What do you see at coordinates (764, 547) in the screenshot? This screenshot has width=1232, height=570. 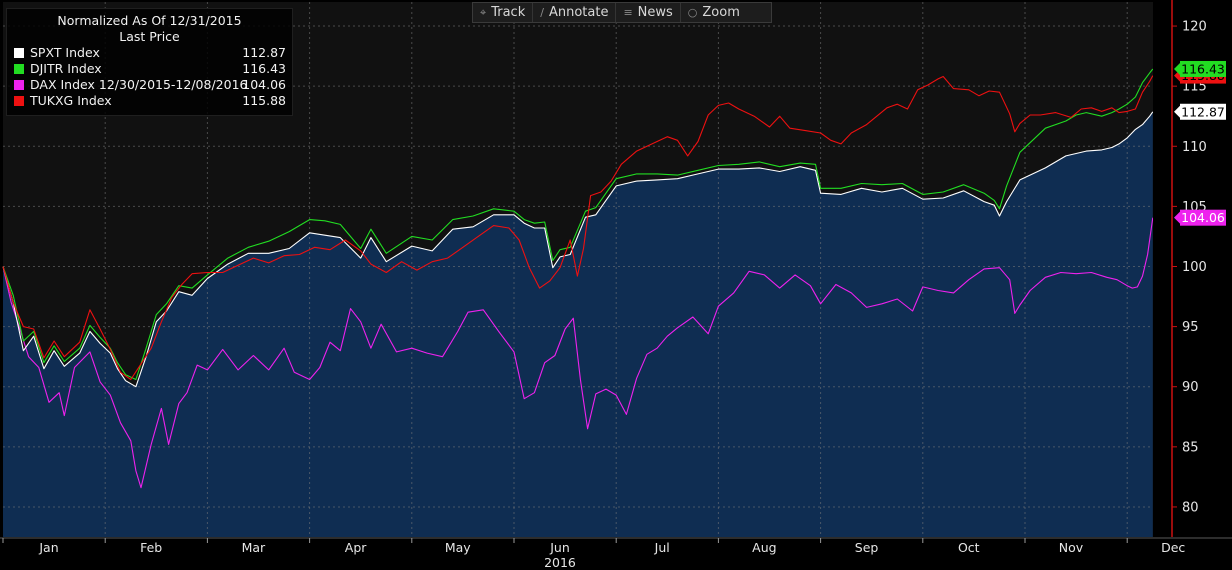 I see `x-tick-label-7: Aug` at bounding box center [764, 547].